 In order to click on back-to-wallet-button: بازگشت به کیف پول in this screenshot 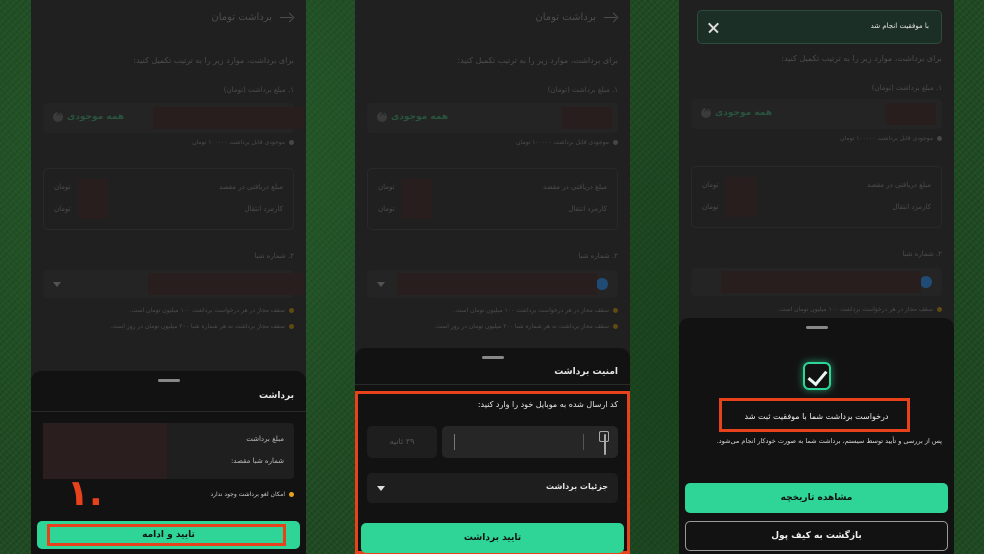, I will do `click(816, 536)`.